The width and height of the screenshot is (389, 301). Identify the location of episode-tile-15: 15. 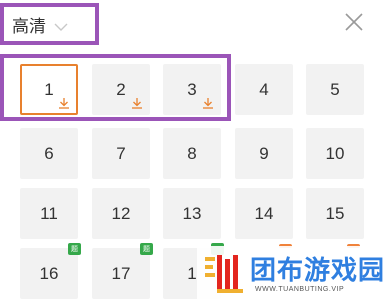
(335, 213).